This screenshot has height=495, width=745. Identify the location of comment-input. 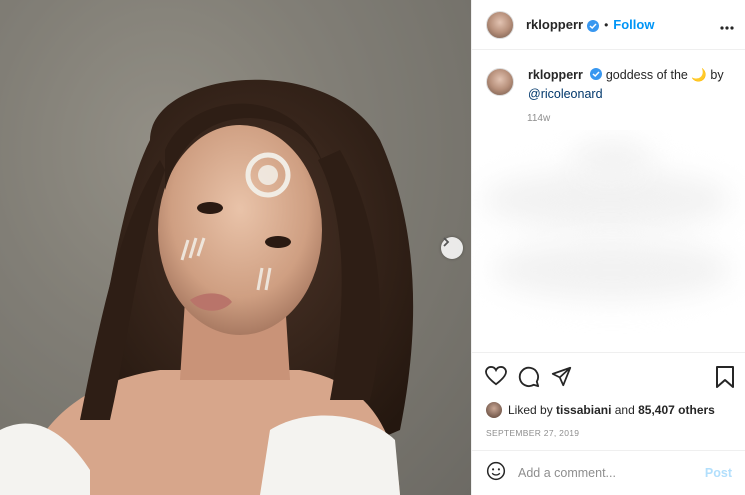
(603, 473).